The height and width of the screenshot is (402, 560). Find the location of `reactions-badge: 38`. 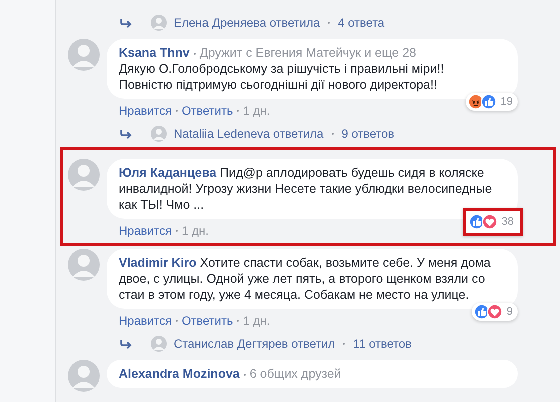

reactions-badge: 38 is located at coordinates (492, 222).